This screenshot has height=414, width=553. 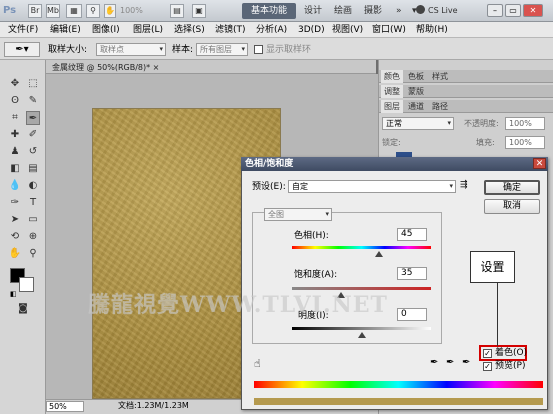 What do you see at coordinates (23, 309) in the screenshot?
I see `quick-mask-icon: ◙` at bounding box center [23, 309].